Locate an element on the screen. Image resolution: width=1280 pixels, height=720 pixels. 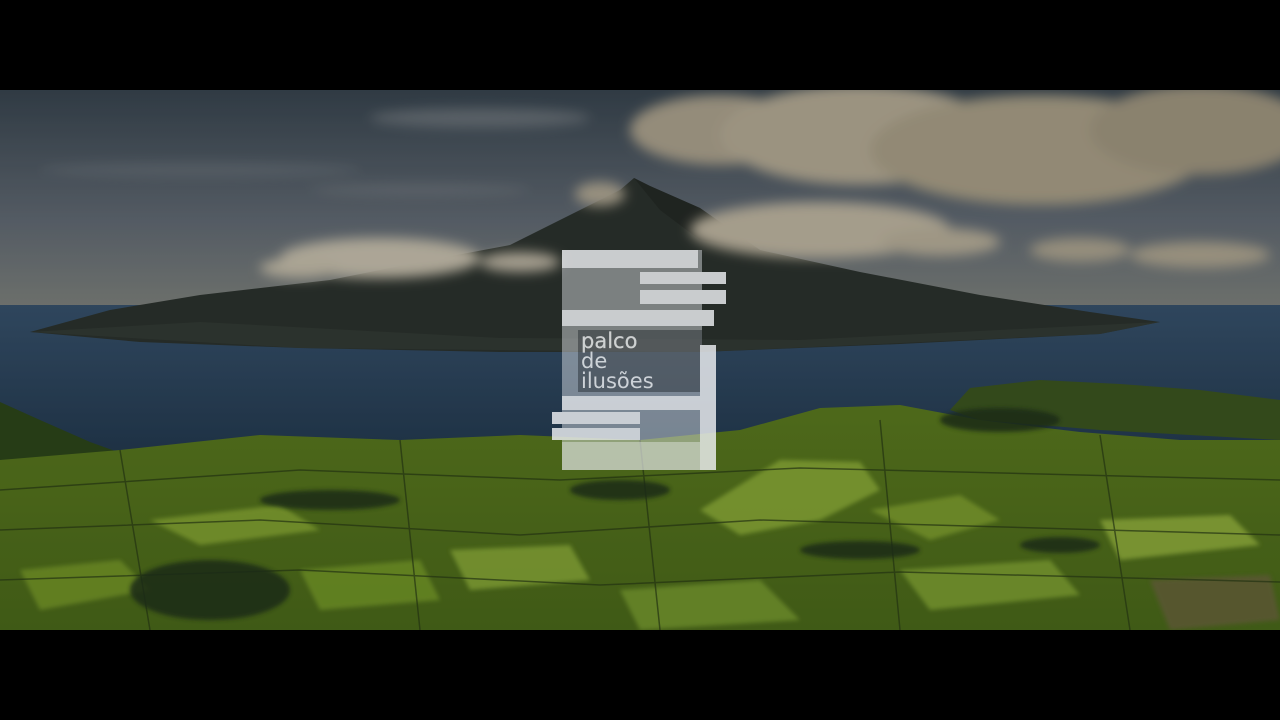
letterbox-top is located at coordinates (640, 45).